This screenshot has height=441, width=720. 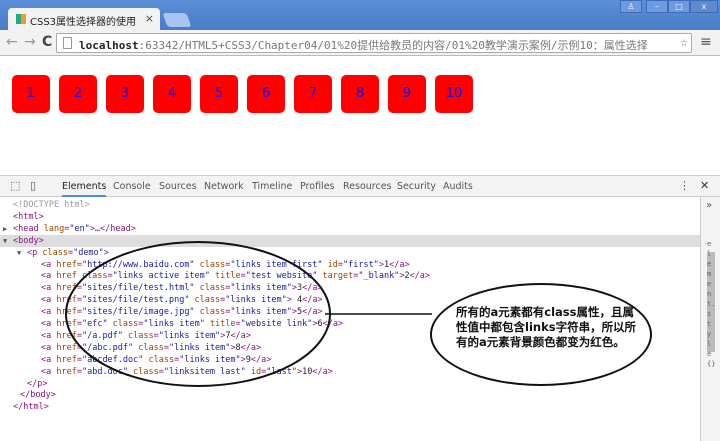 I want to click on highlight-ellipse, so click(x=198, y=314).